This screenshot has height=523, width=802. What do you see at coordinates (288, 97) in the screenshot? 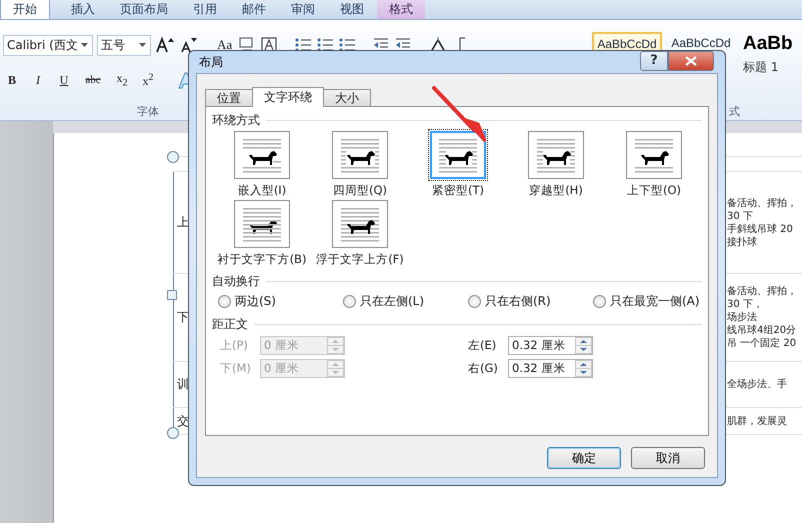
I see `dialog-tab: 文字环绕` at bounding box center [288, 97].